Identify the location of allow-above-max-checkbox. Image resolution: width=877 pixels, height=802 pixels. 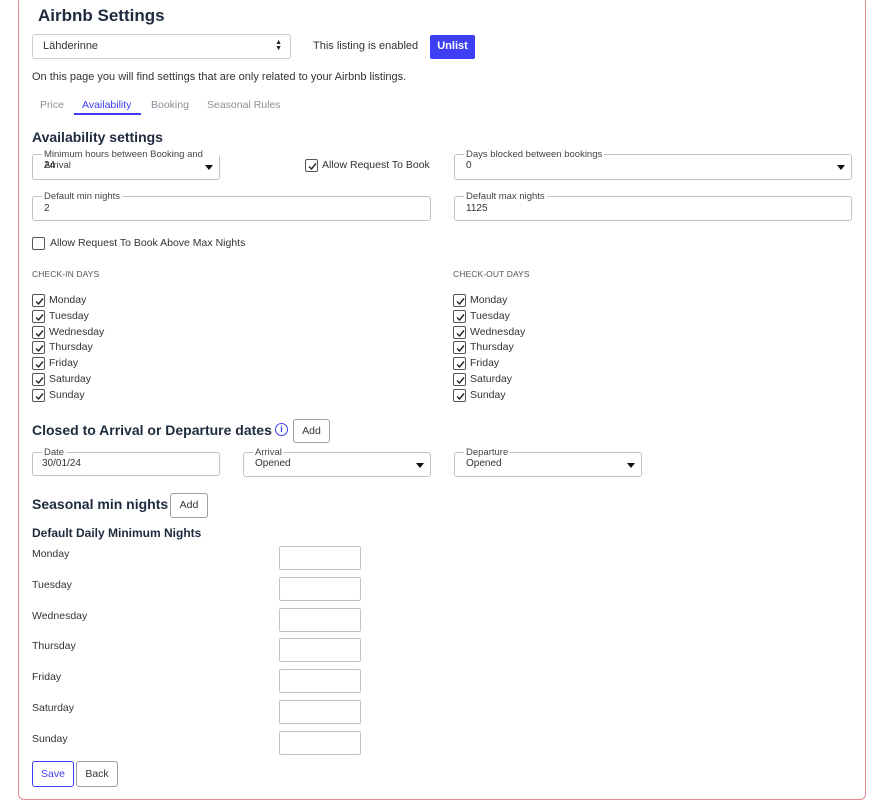
(38, 245).